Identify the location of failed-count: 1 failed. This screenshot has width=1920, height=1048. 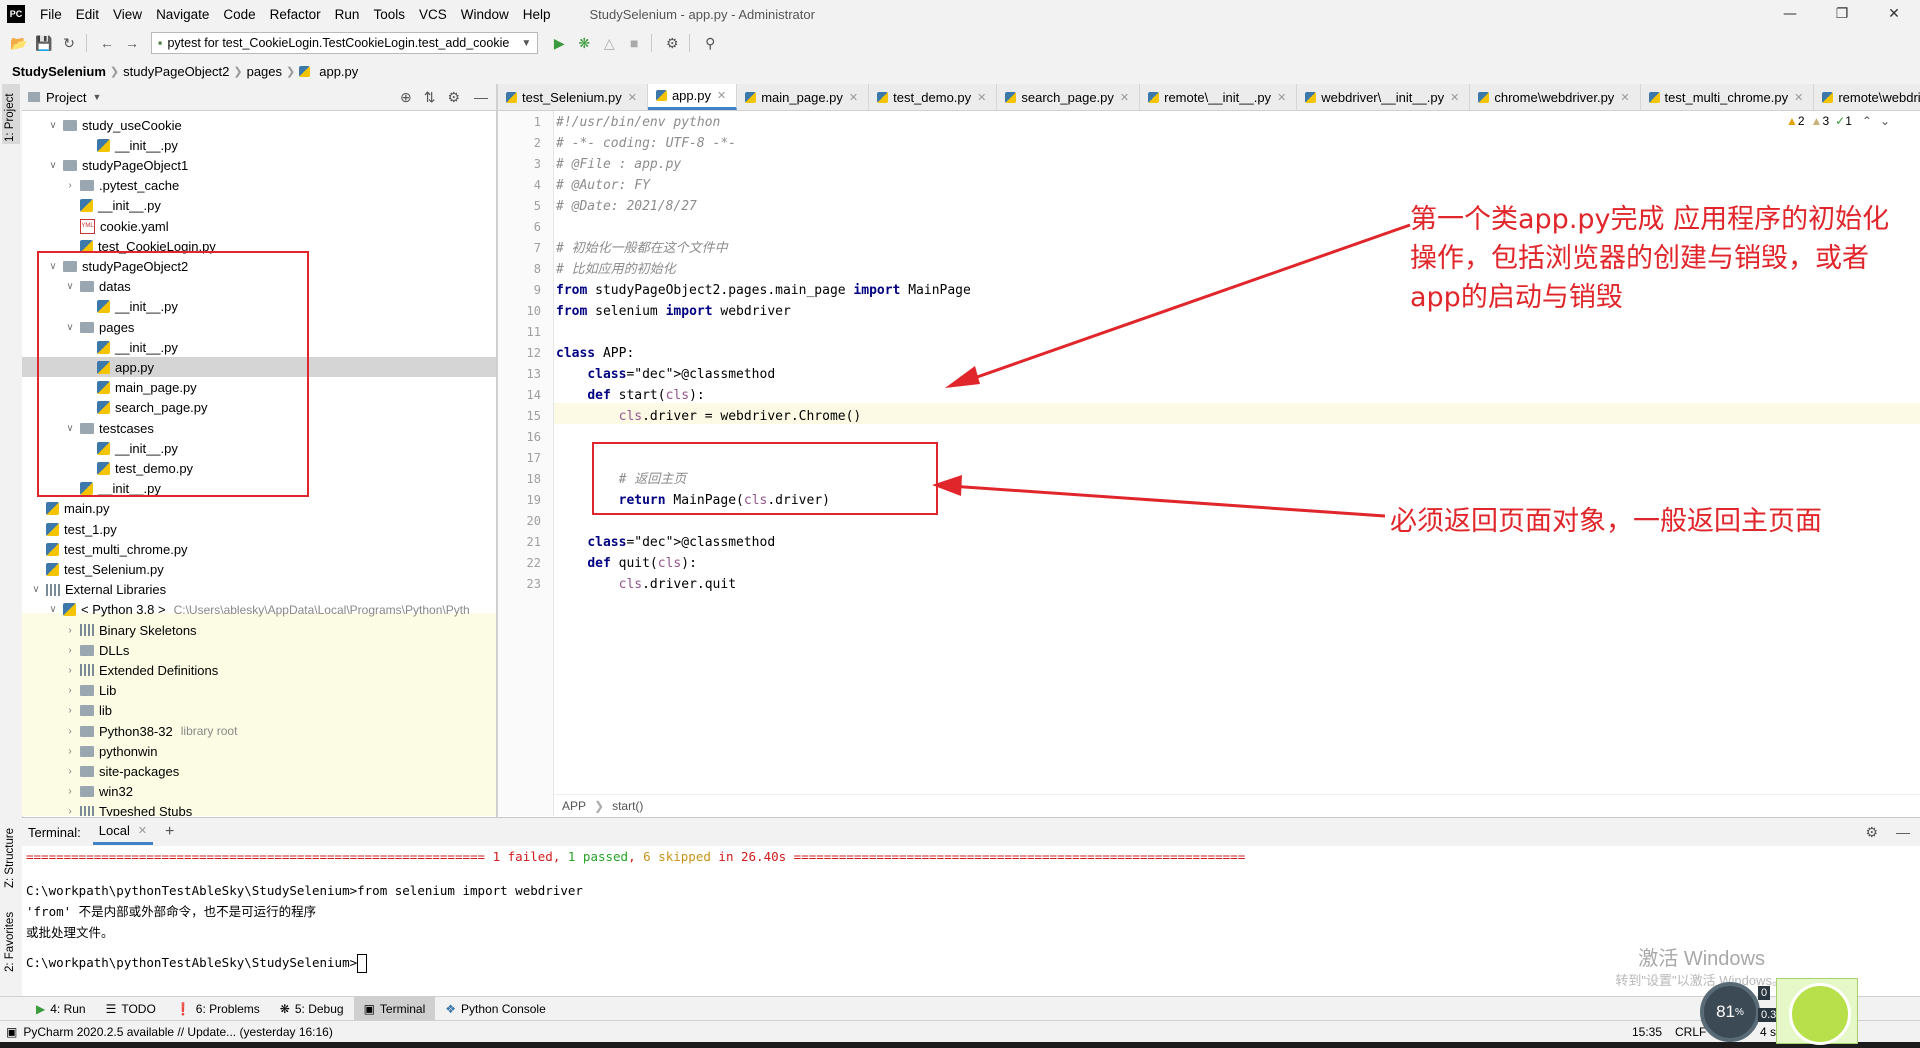
(522, 856).